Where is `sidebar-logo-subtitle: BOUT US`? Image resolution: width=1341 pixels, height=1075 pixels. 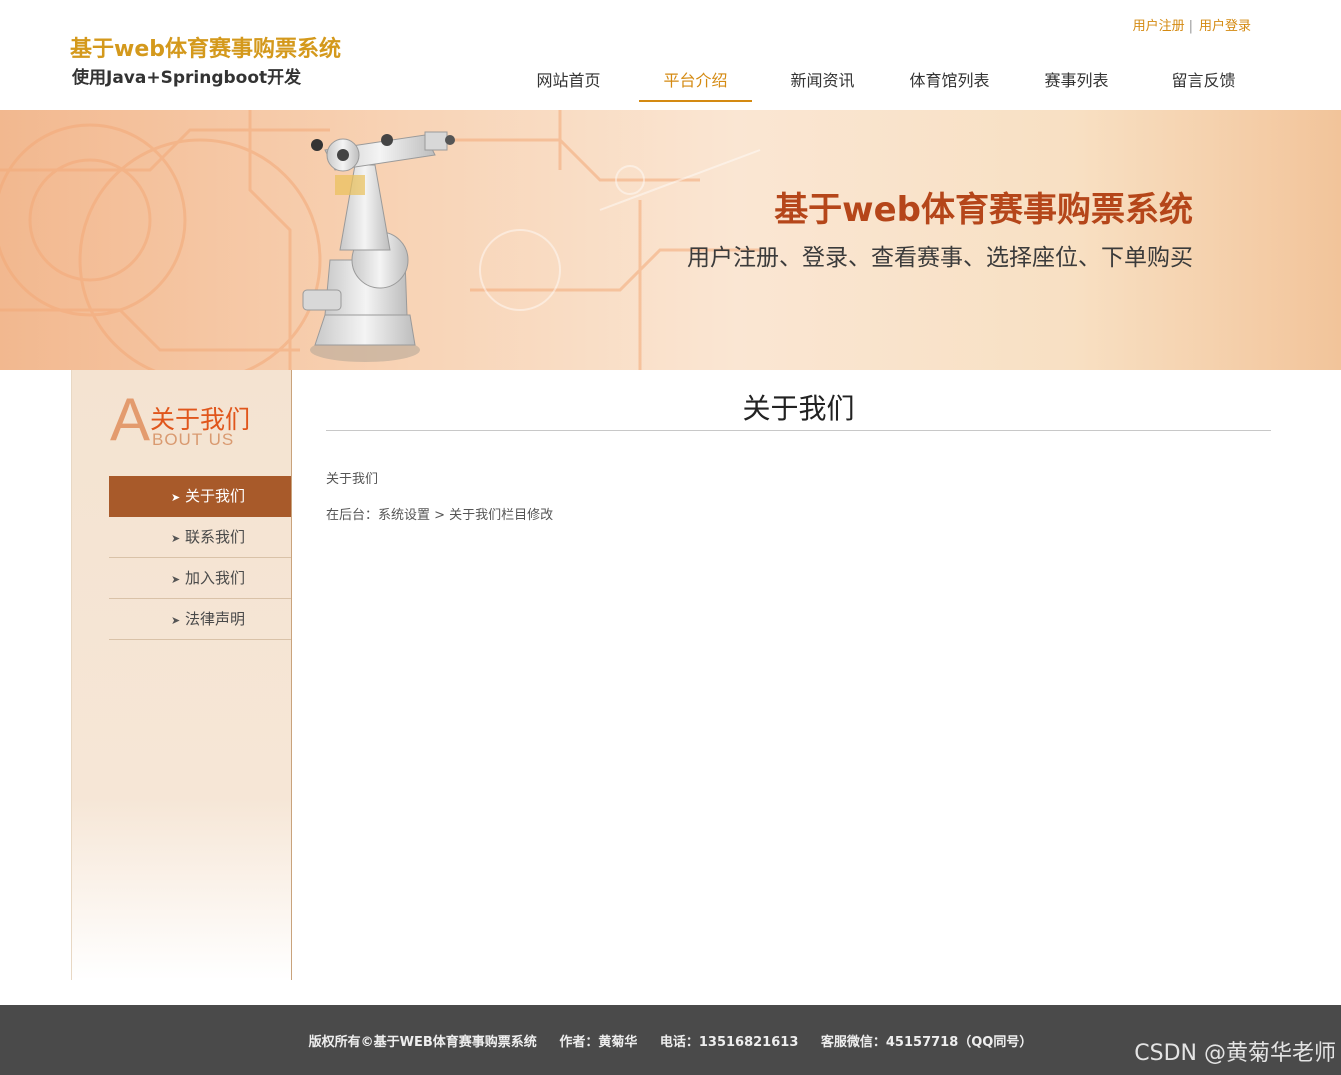 sidebar-logo-subtitle: BOUT US is located at coordinates (193, 439).